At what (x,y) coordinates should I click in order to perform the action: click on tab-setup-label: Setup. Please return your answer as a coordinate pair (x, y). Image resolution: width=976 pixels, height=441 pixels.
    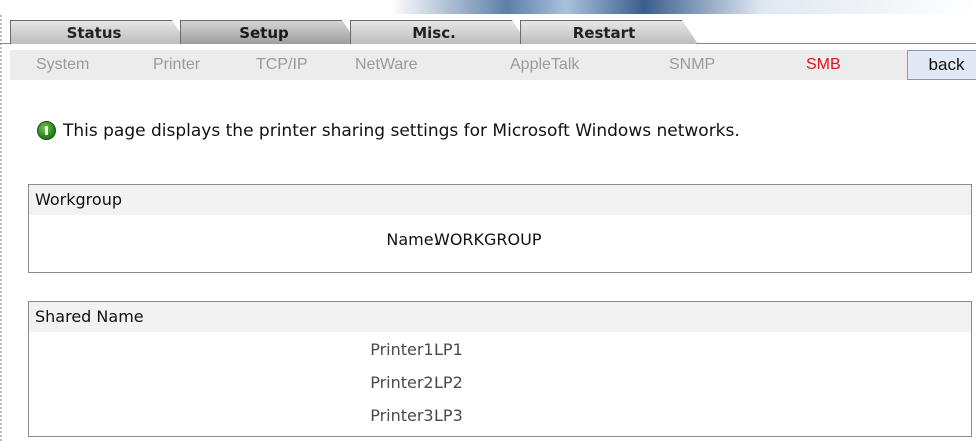
    Looking at the image, I should click on (264, 32).